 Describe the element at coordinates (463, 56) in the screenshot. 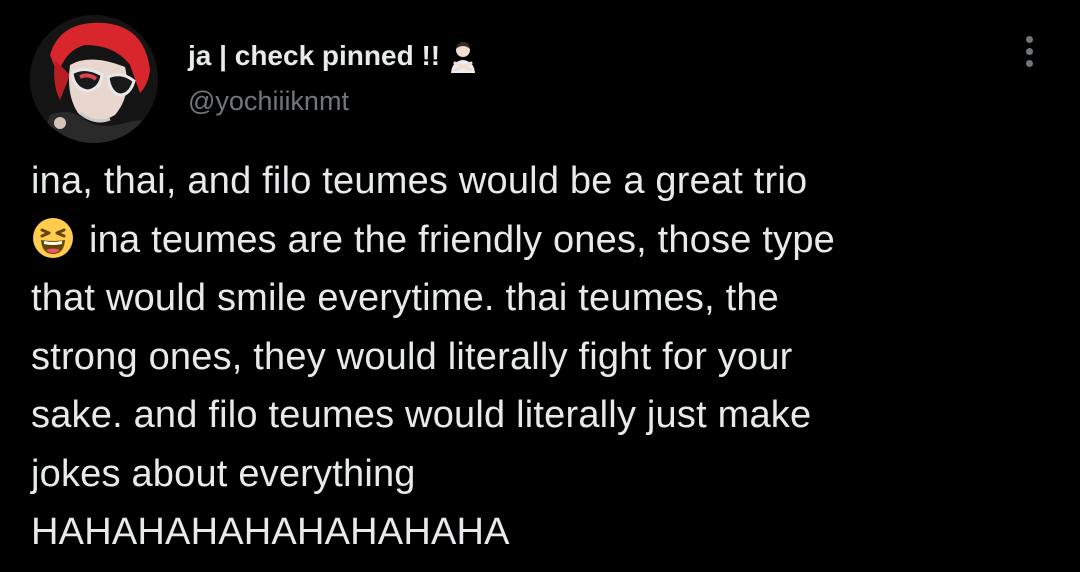

I see `person-gesturing-no-emoji-icon` at that location.